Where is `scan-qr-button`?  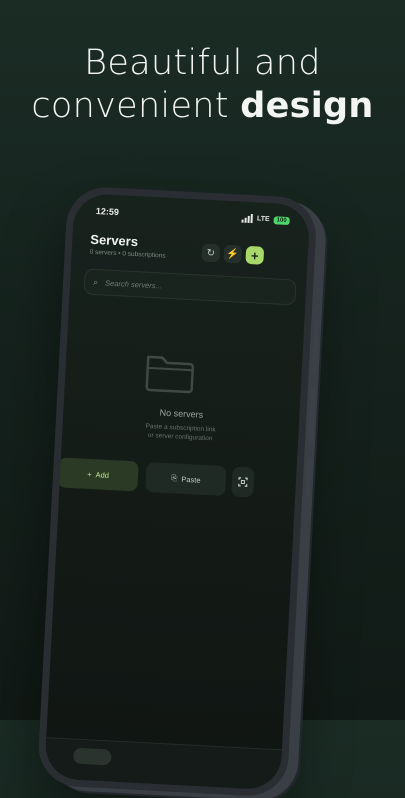
scan-qr-button is located at coordinates (243, 482).